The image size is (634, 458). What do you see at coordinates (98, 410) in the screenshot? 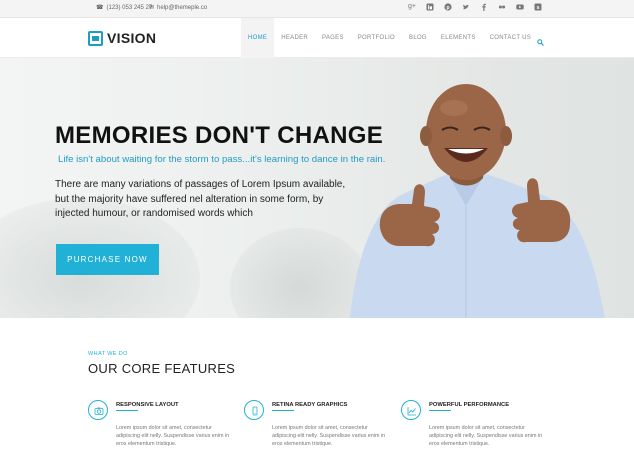
I see `camera-icon` at bounding box center [98, 410].